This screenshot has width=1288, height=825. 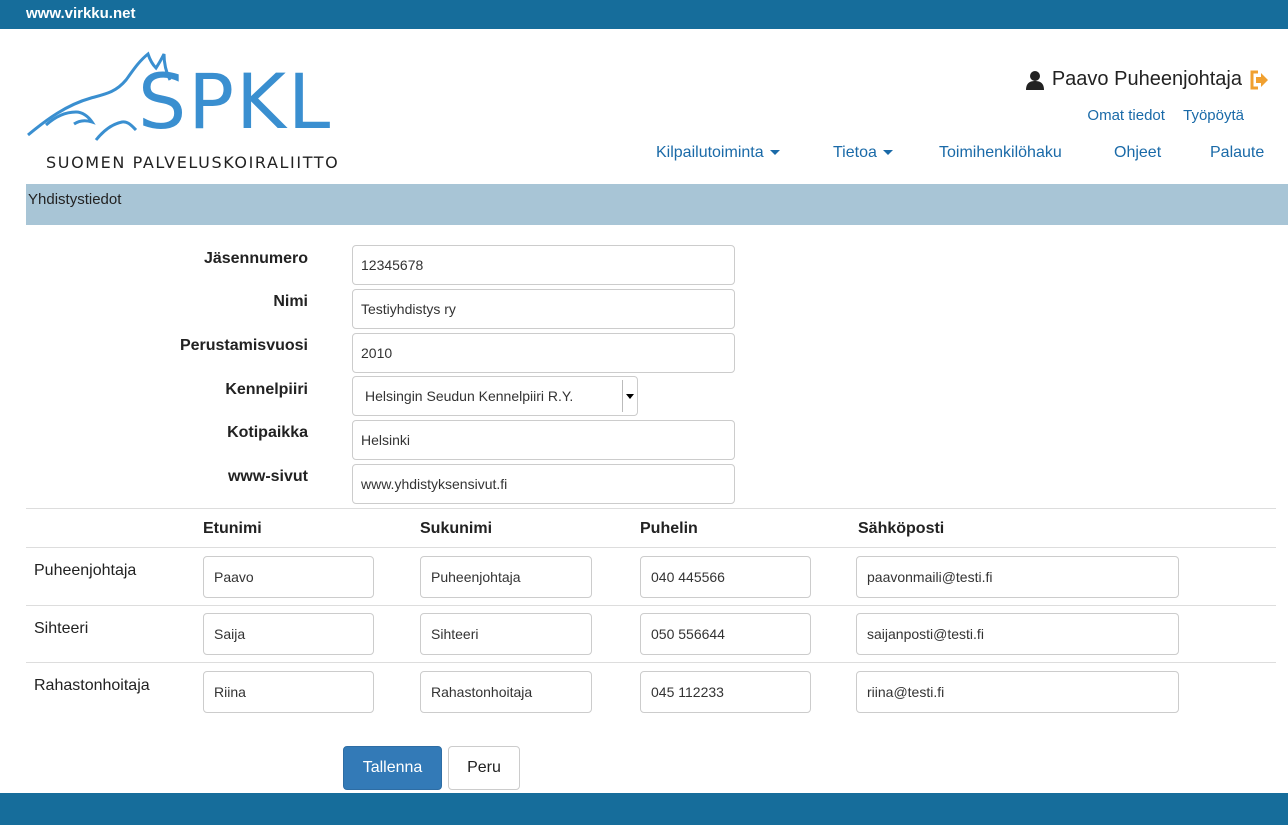 What do you see at coordinates (288, 577) in the screenshot?
I see `chairman-first-name-field` at bounding box center [288, 577].